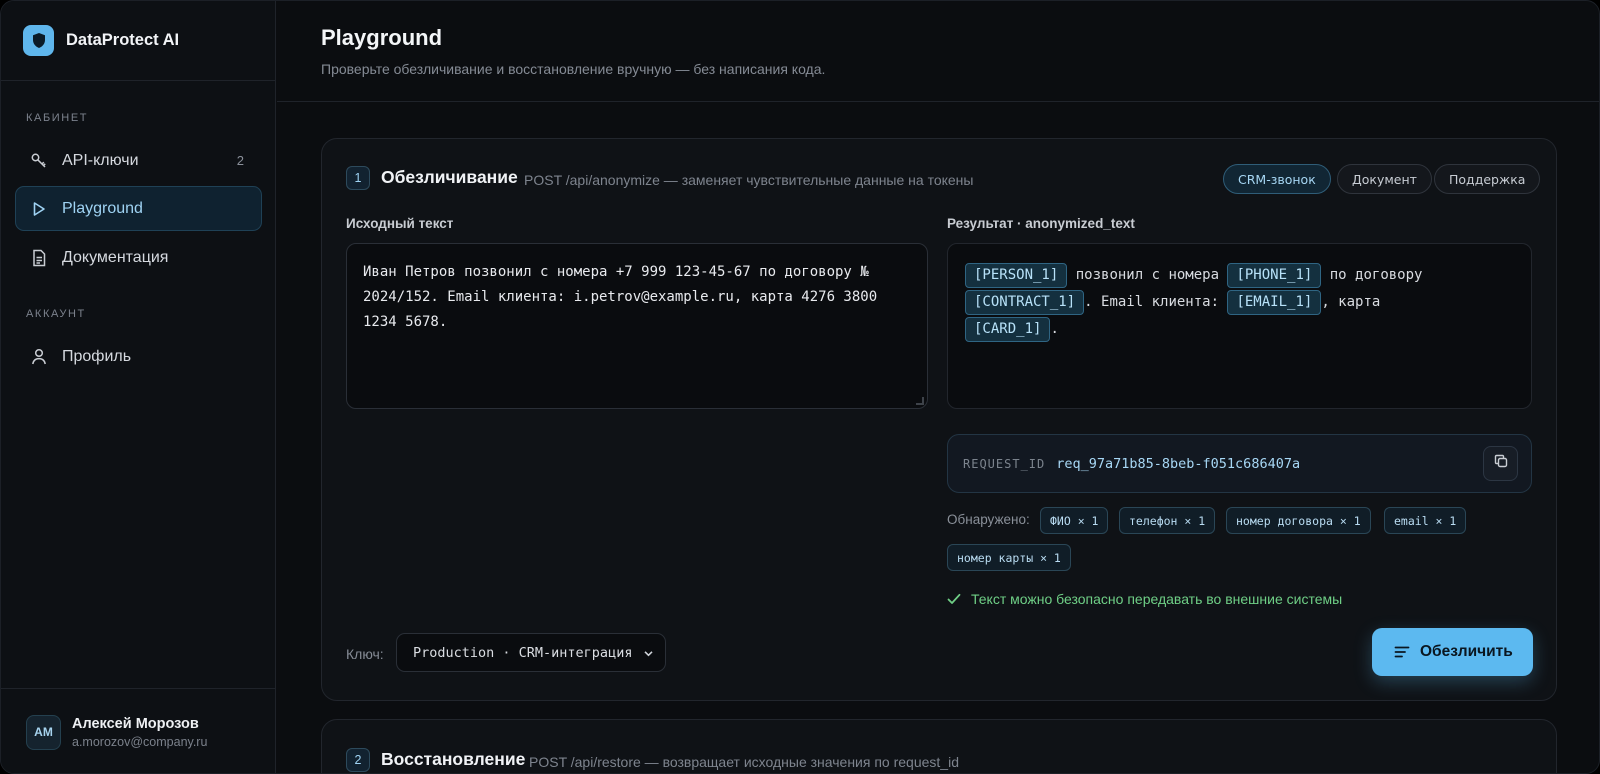 The image size is (1600, 774). I want to click on user-email: a.morozov@company.ru, so click(140, 741).